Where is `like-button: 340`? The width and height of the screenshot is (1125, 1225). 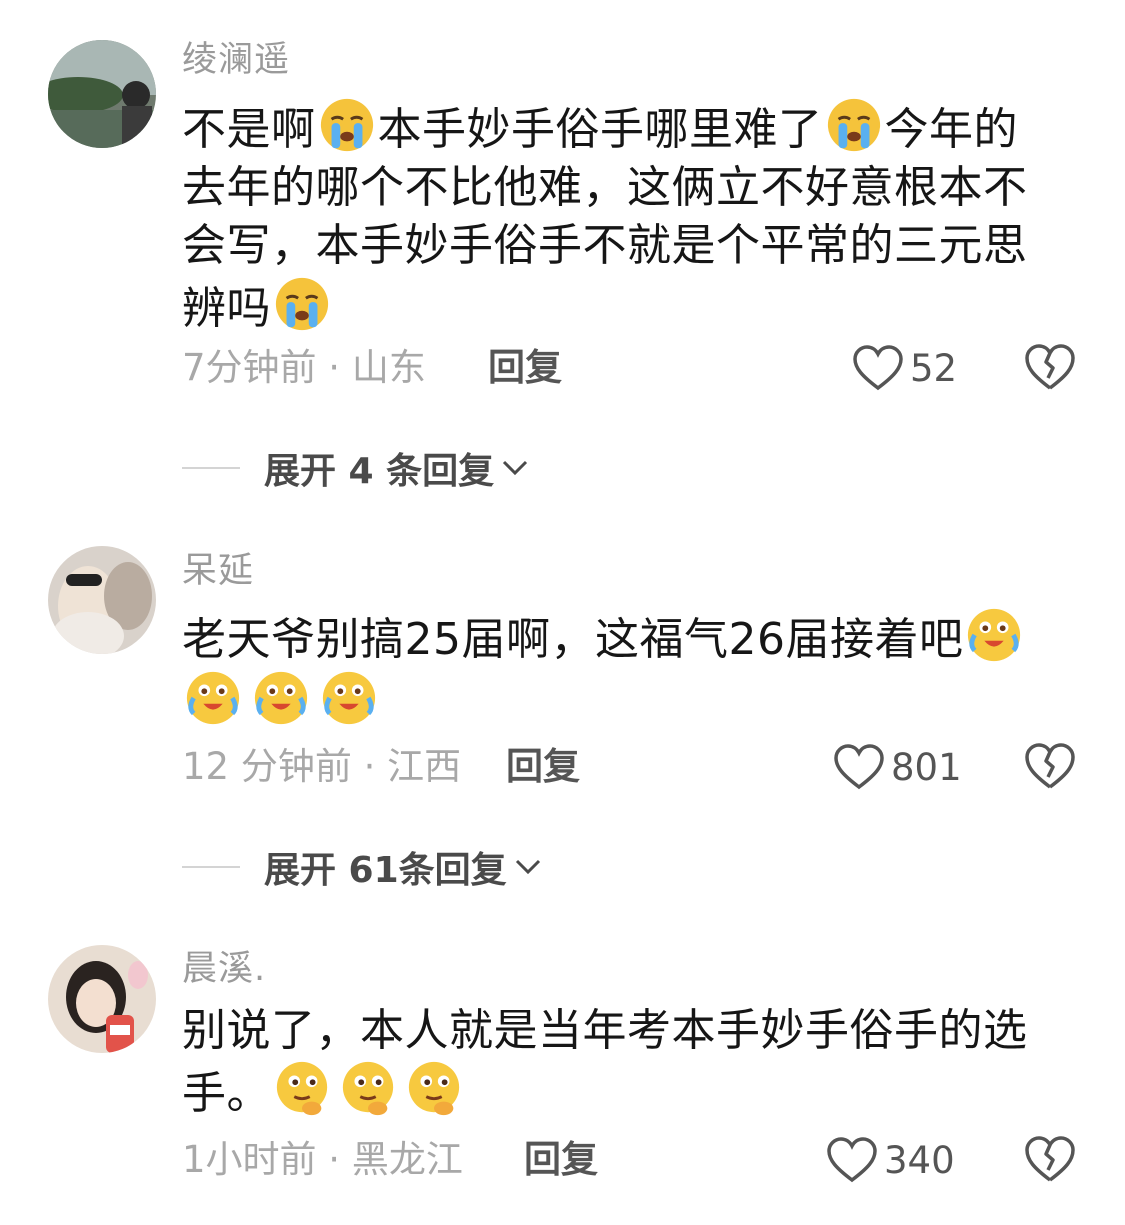 like-button: 340 is located at coordinates (890, 1160).